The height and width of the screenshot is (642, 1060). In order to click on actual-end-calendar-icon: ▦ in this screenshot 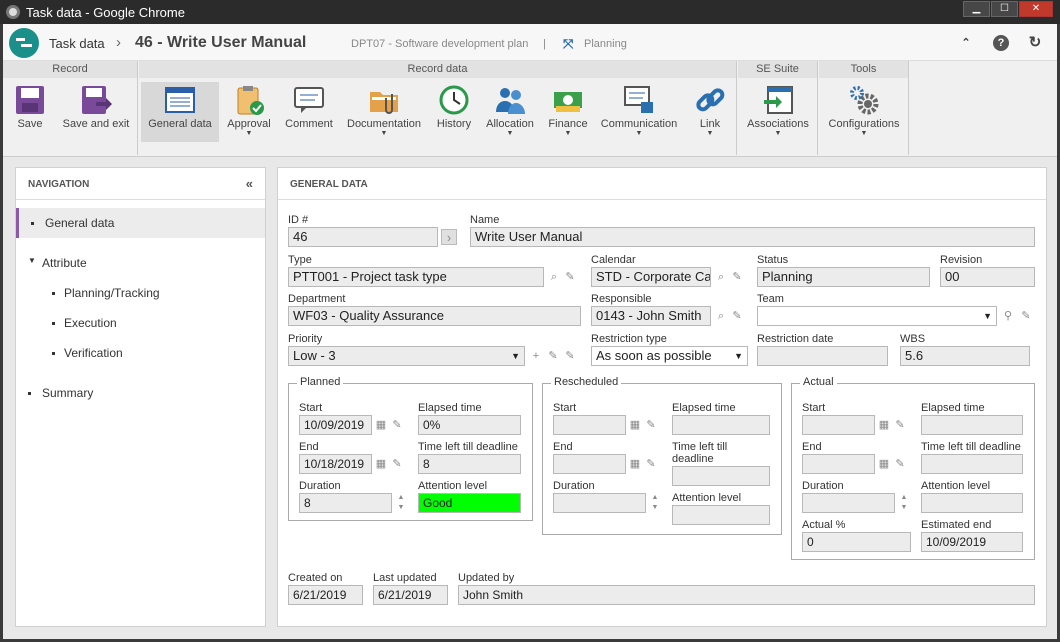, I will do `click(884, 464)`.